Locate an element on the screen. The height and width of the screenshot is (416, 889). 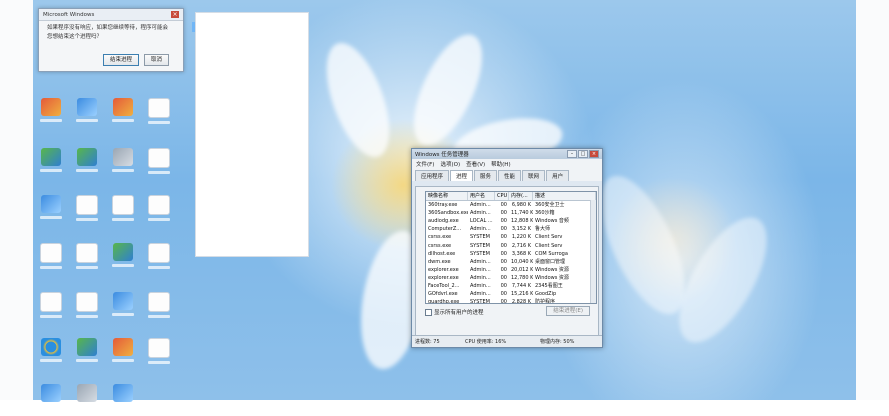
blank-window is located at coordinates (252, 134).